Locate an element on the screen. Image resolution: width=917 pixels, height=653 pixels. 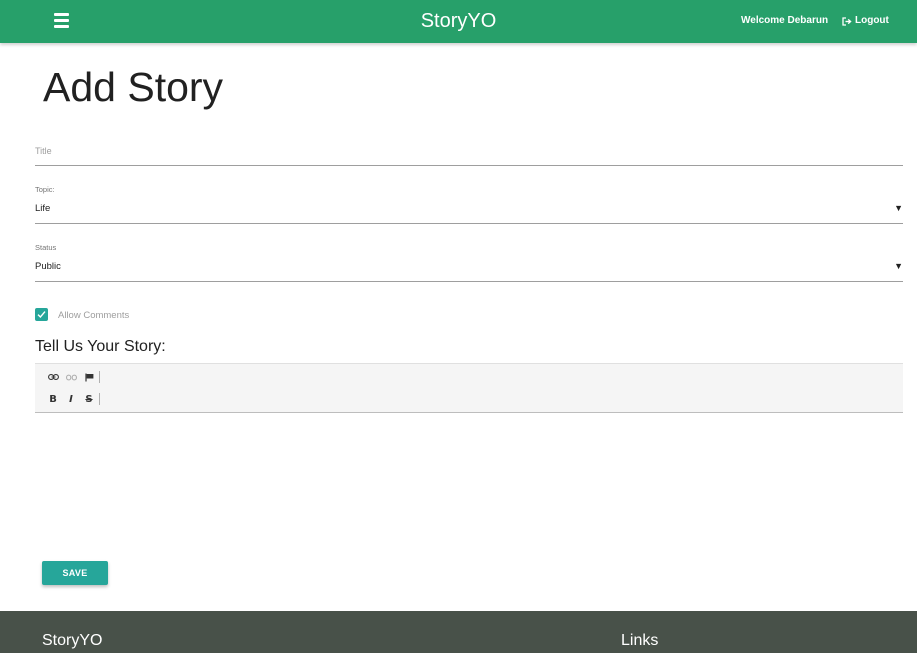
check-icon is located at coordinates (41, 315).